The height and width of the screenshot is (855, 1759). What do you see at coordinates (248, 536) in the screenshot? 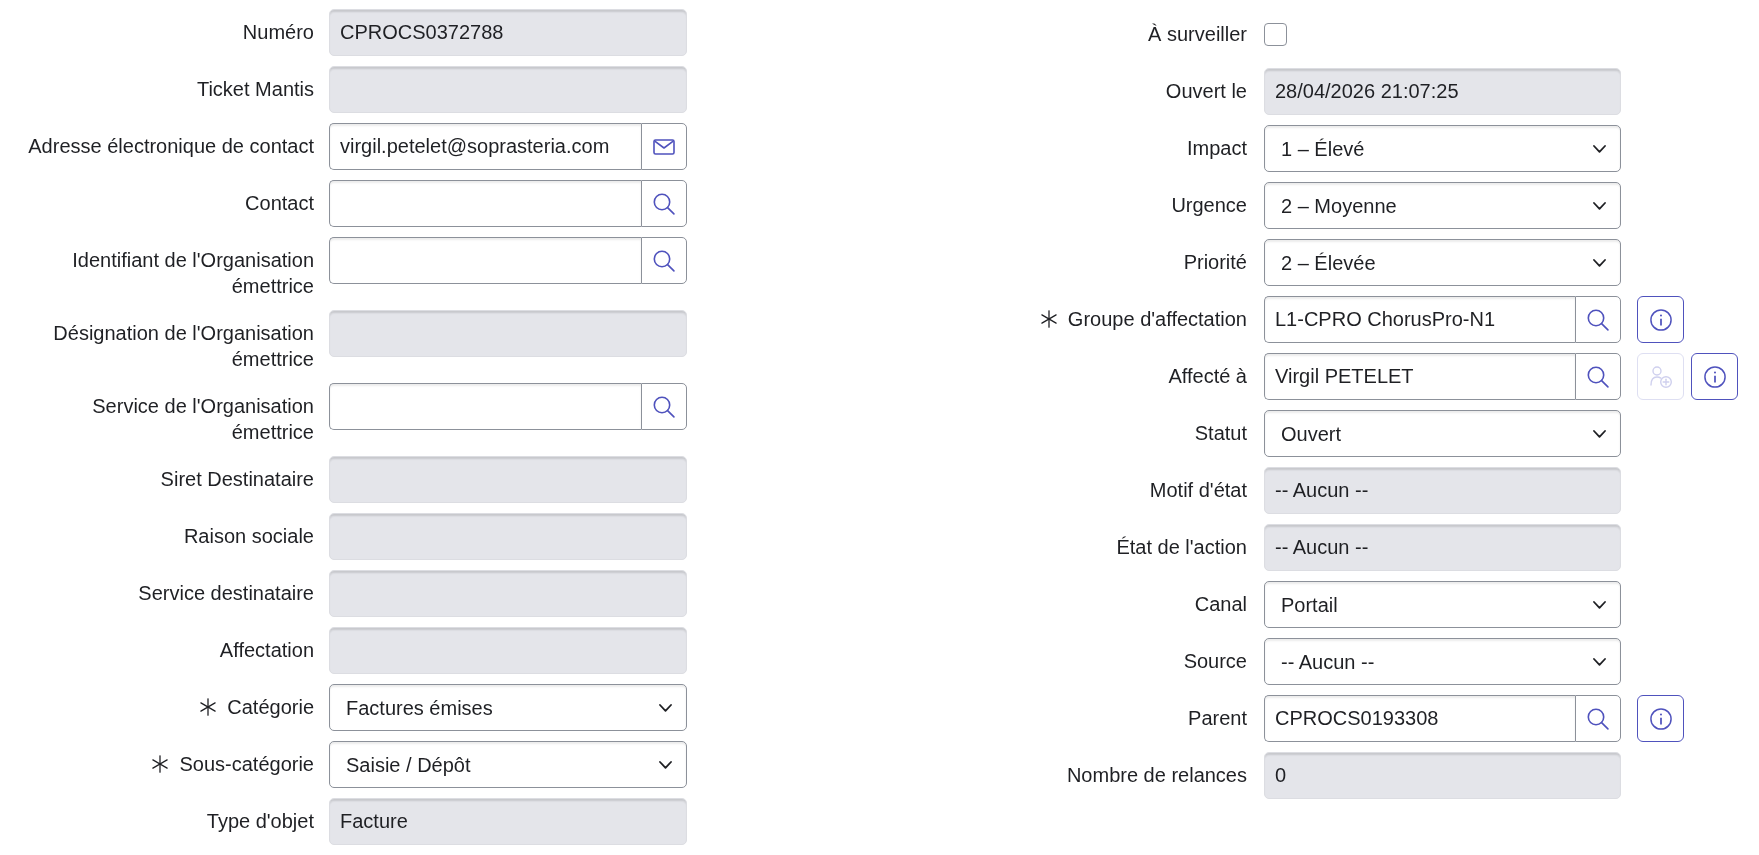
I see `field-label: Raison sociale` at bounding box center [248, 536].